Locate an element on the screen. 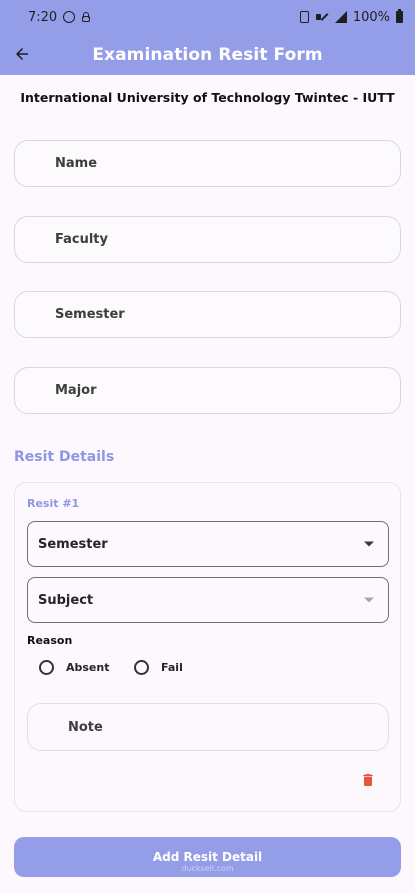 Image resolution: width=415 pixels, height=893 pixels. mute-icon is located at coordinates (321, 17).